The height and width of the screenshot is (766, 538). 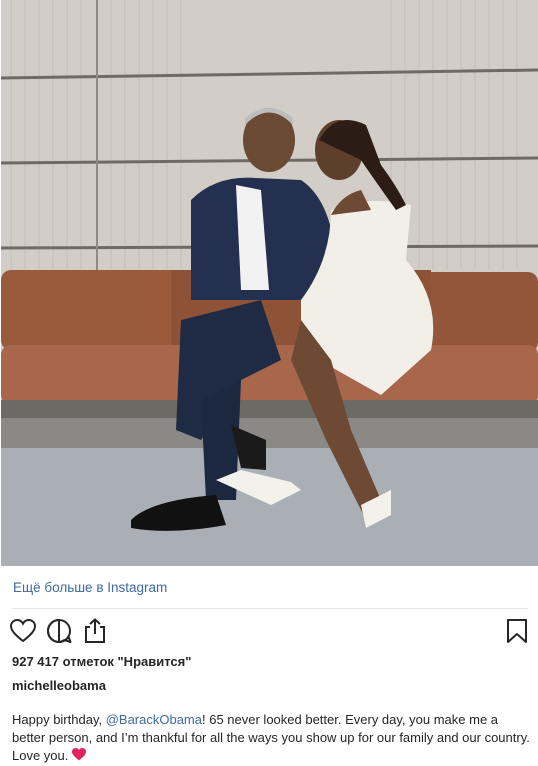 I want to click on post-username: michelleobama, so click(x=59, y=685).